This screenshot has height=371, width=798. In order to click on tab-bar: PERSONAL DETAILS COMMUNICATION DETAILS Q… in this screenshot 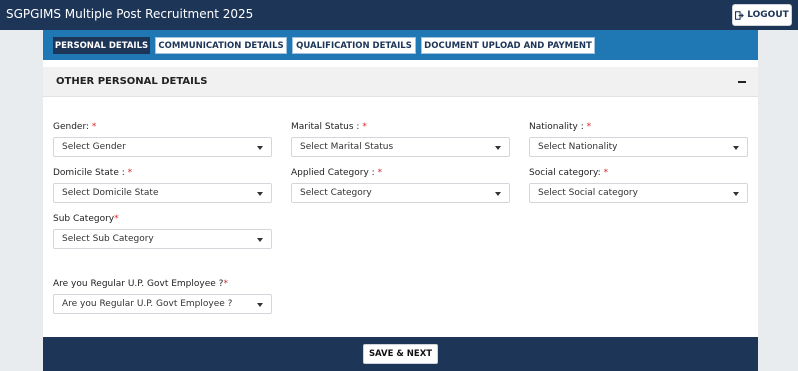, I will do `click(400, 45)`.